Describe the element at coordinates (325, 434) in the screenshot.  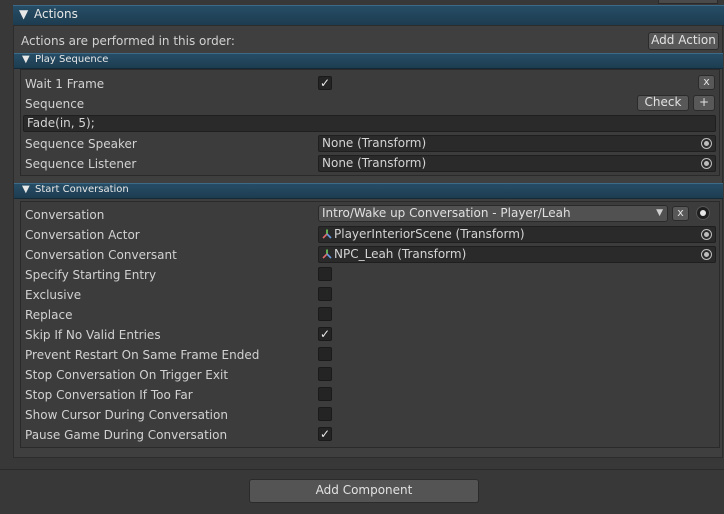
I see `option-checkbox-pause-game: ✓` at that location.